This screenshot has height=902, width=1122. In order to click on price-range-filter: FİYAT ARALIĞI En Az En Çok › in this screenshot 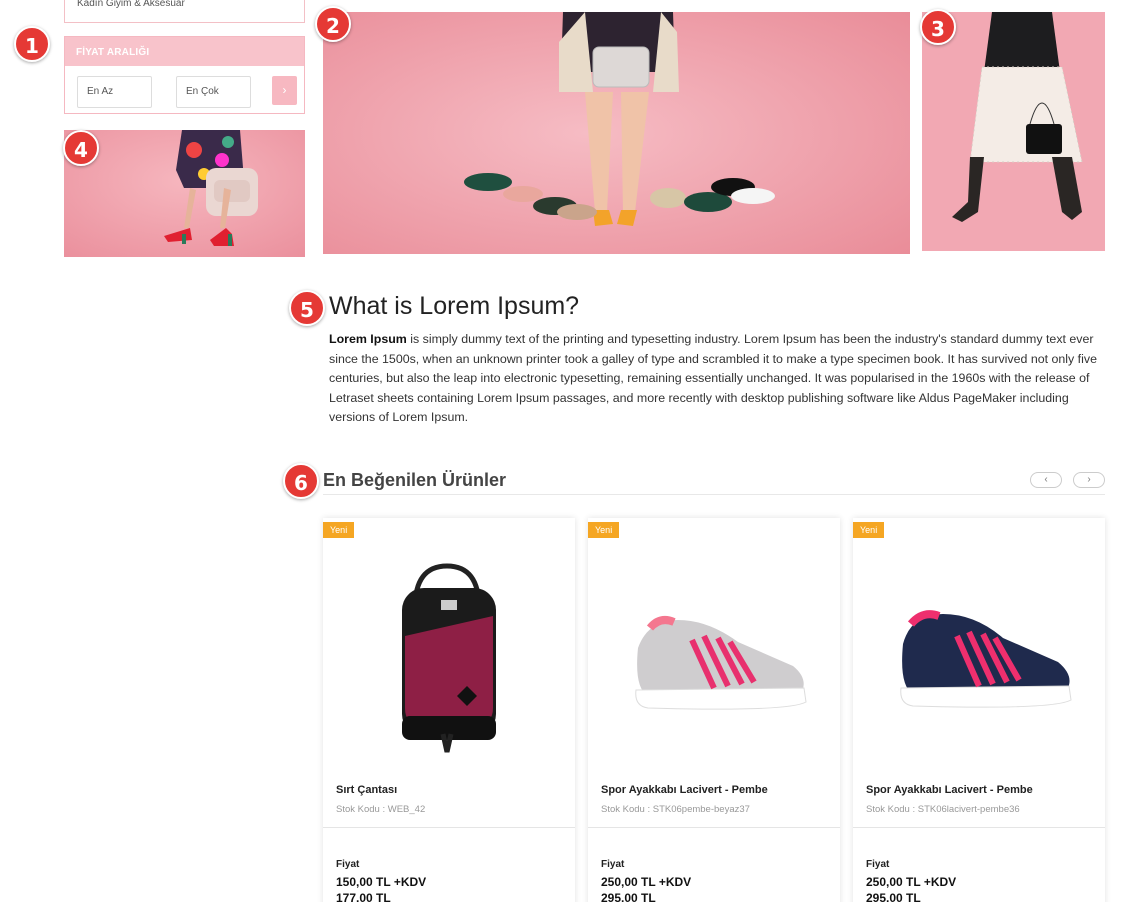, I will do `click(184, 75)`.